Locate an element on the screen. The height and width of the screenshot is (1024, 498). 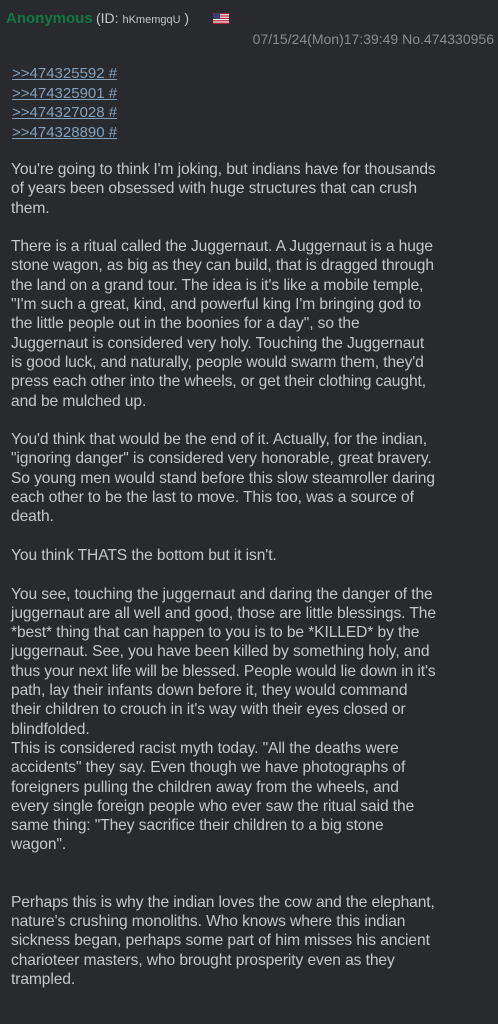
poster-id-suffix: ) is located at coordinates (185, 18).